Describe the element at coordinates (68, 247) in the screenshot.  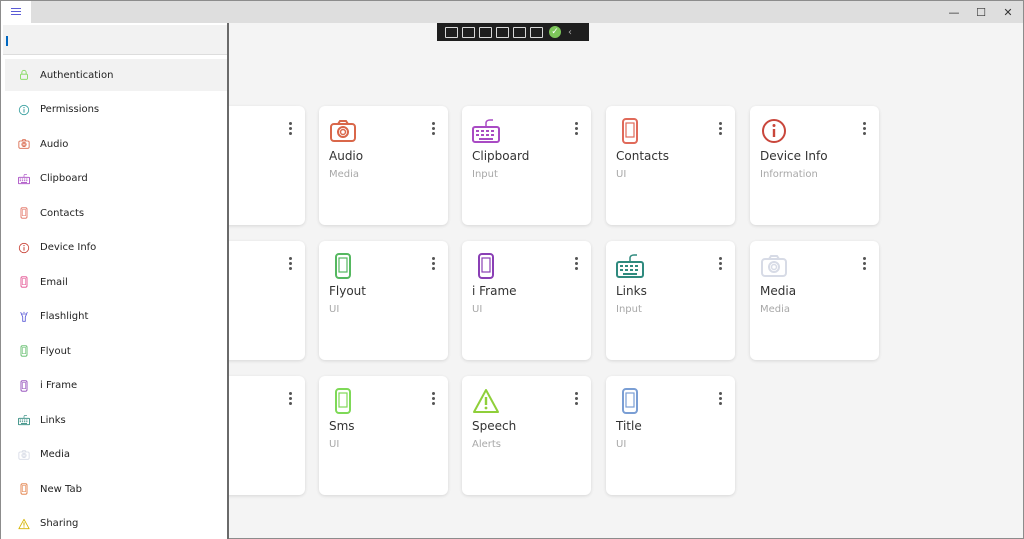
I see `menu-item-label: Device Info` at that location.